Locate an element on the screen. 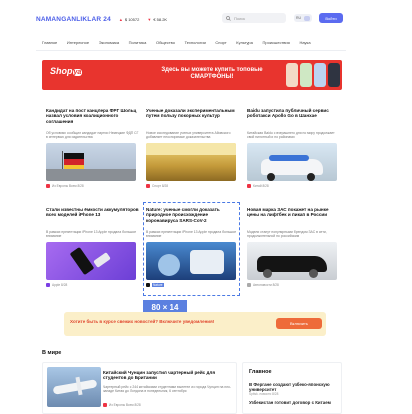 This screenshot has width=412, height=414. eur-rate: ▼ € 58.2K is located at coordinates (157, 19).